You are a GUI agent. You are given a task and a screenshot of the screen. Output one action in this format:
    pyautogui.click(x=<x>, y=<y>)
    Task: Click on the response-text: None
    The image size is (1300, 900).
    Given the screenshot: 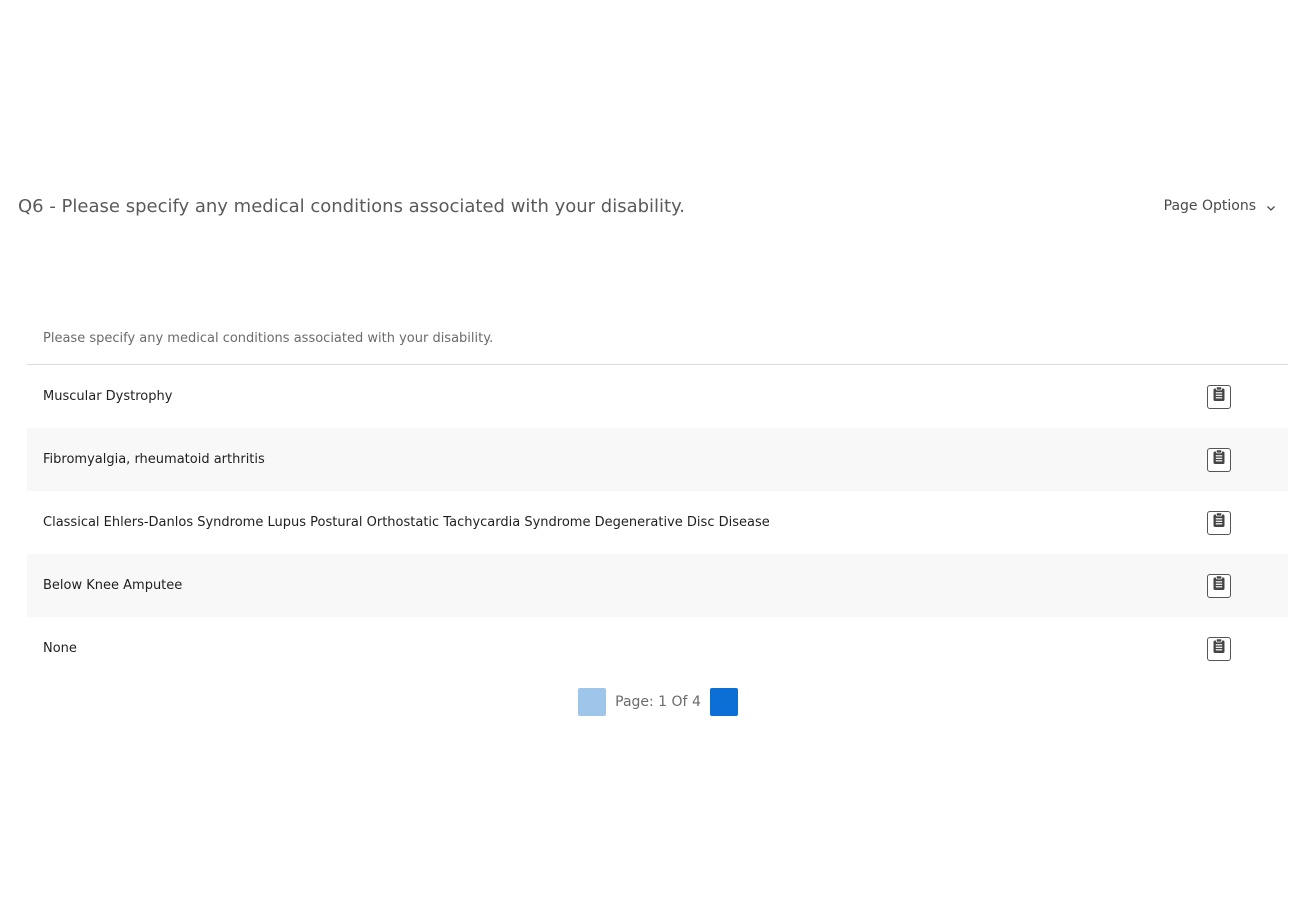 What is the action you would take?
    pyautogui.click(x=60, y=648)
    